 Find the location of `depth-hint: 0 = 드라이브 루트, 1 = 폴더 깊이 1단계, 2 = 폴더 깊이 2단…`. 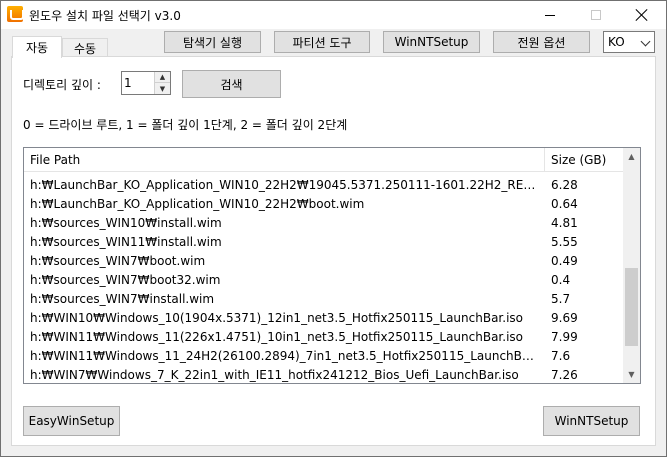

depth-hint: 0 = 드라이브 루트, 1 = 폴더 깊이 1단계, 2 = 폴더 깊이 2단… is located at coordinates (185, 125).